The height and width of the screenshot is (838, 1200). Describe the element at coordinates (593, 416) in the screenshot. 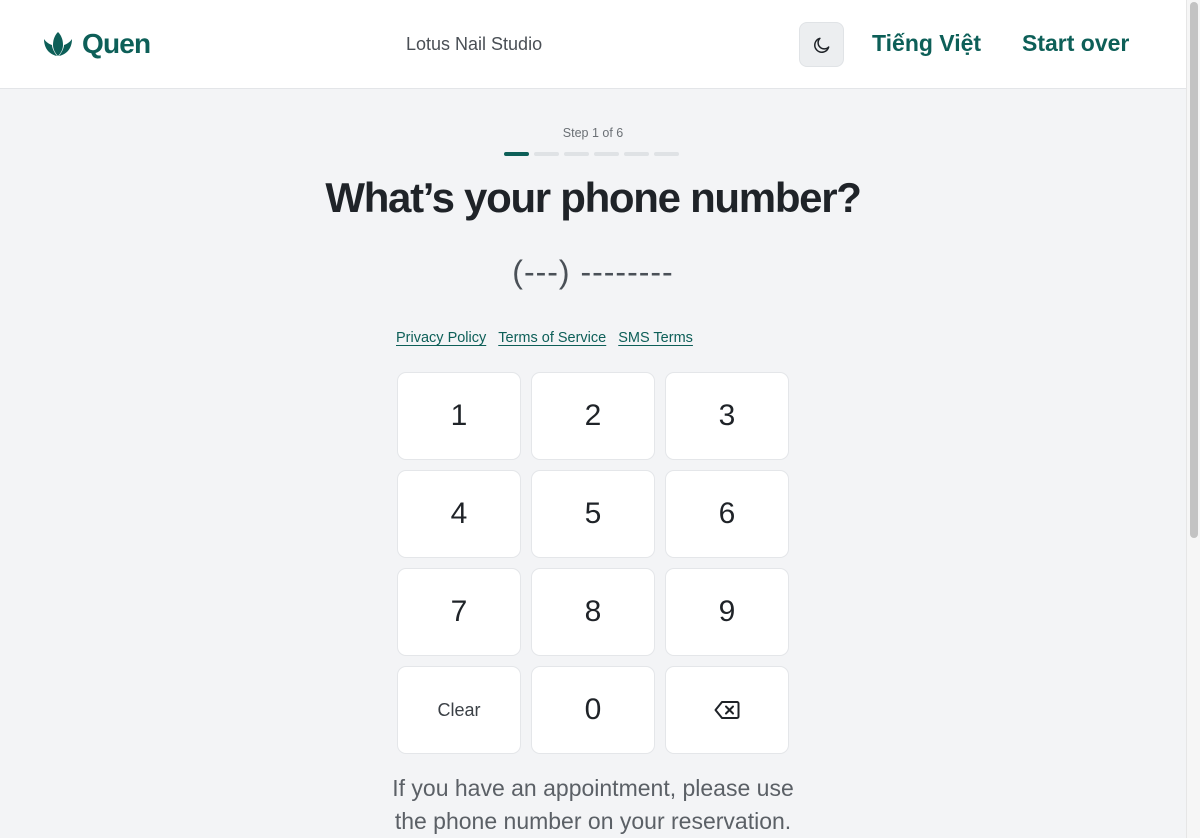

I see `key-2: 2` at that location.